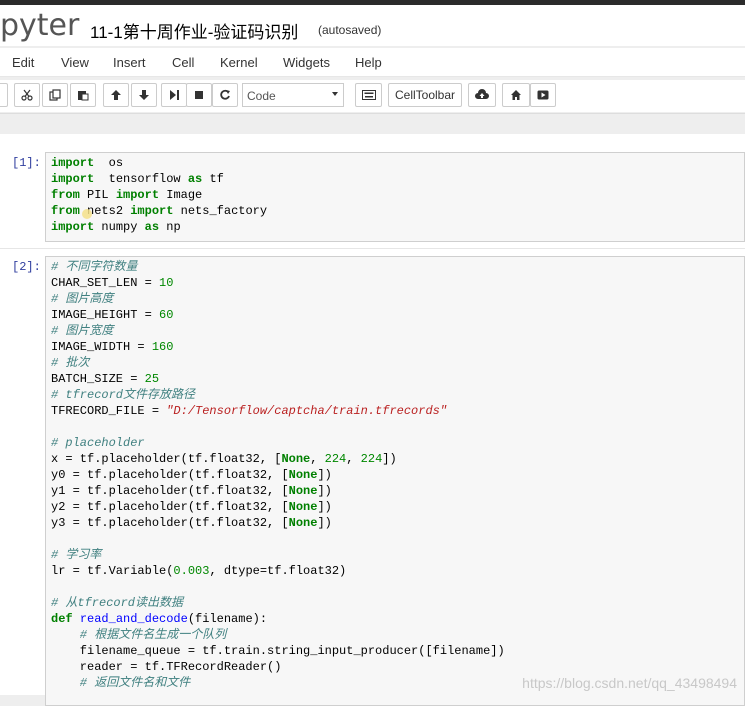 Image resolution: width=745 pixels, height=706 pixels. I want to click on interrupt-button, so click(199, 95).